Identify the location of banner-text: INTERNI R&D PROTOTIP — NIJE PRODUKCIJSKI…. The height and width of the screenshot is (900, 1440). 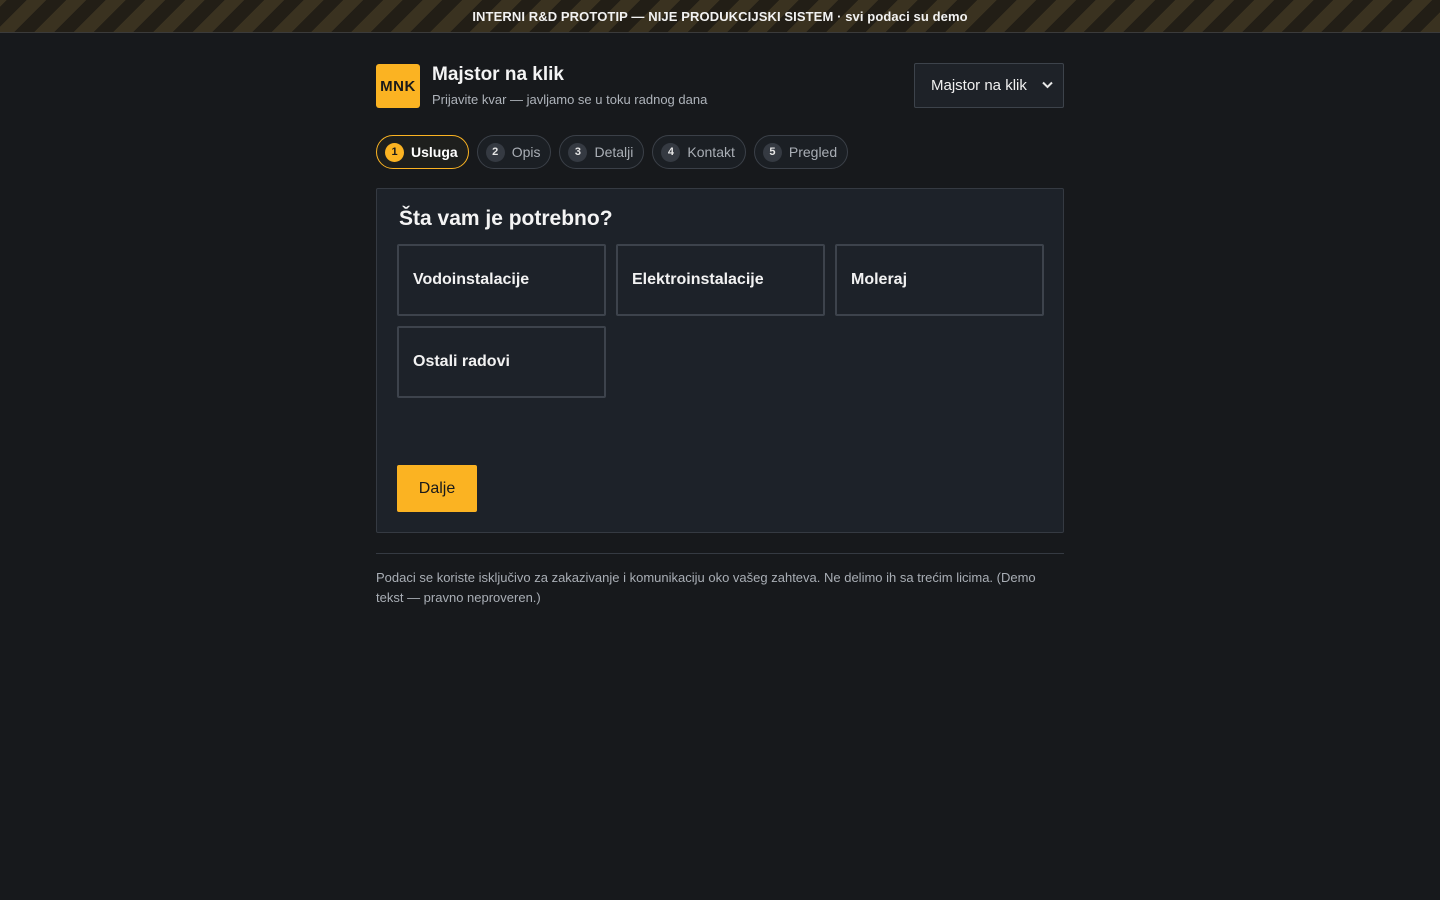
(720, 16).